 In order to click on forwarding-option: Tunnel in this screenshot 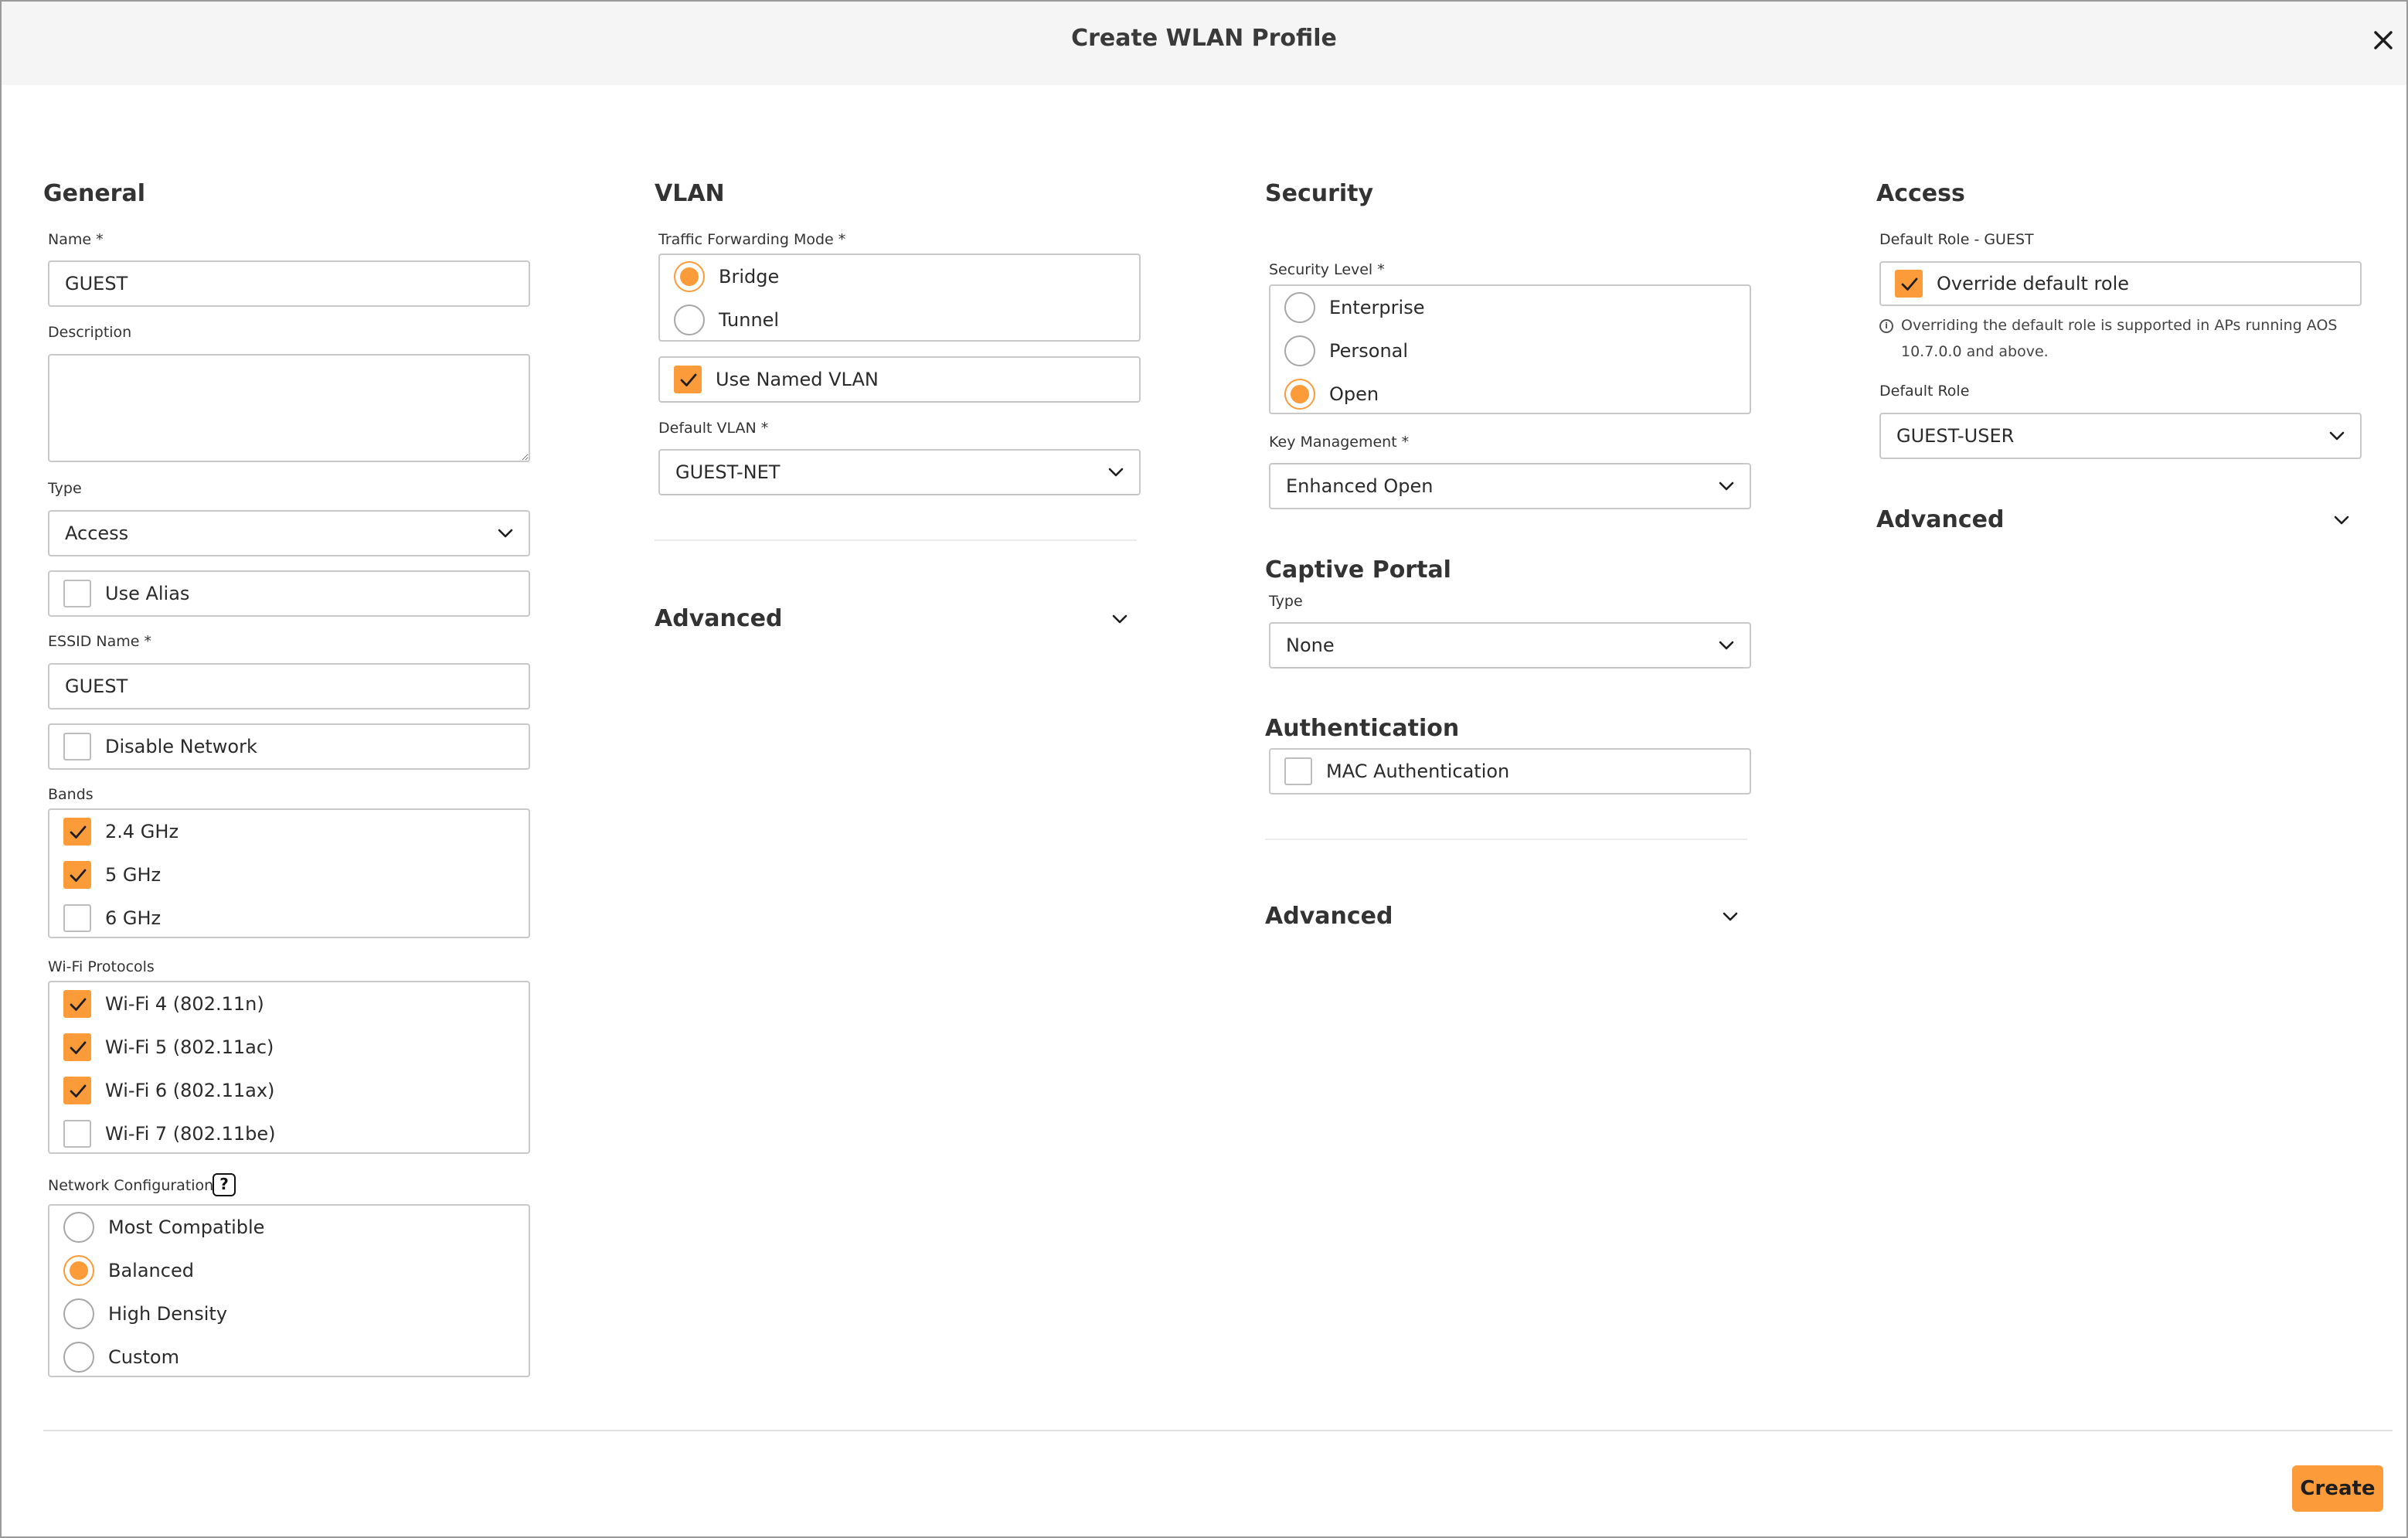, I will do `click(726, 320)`.